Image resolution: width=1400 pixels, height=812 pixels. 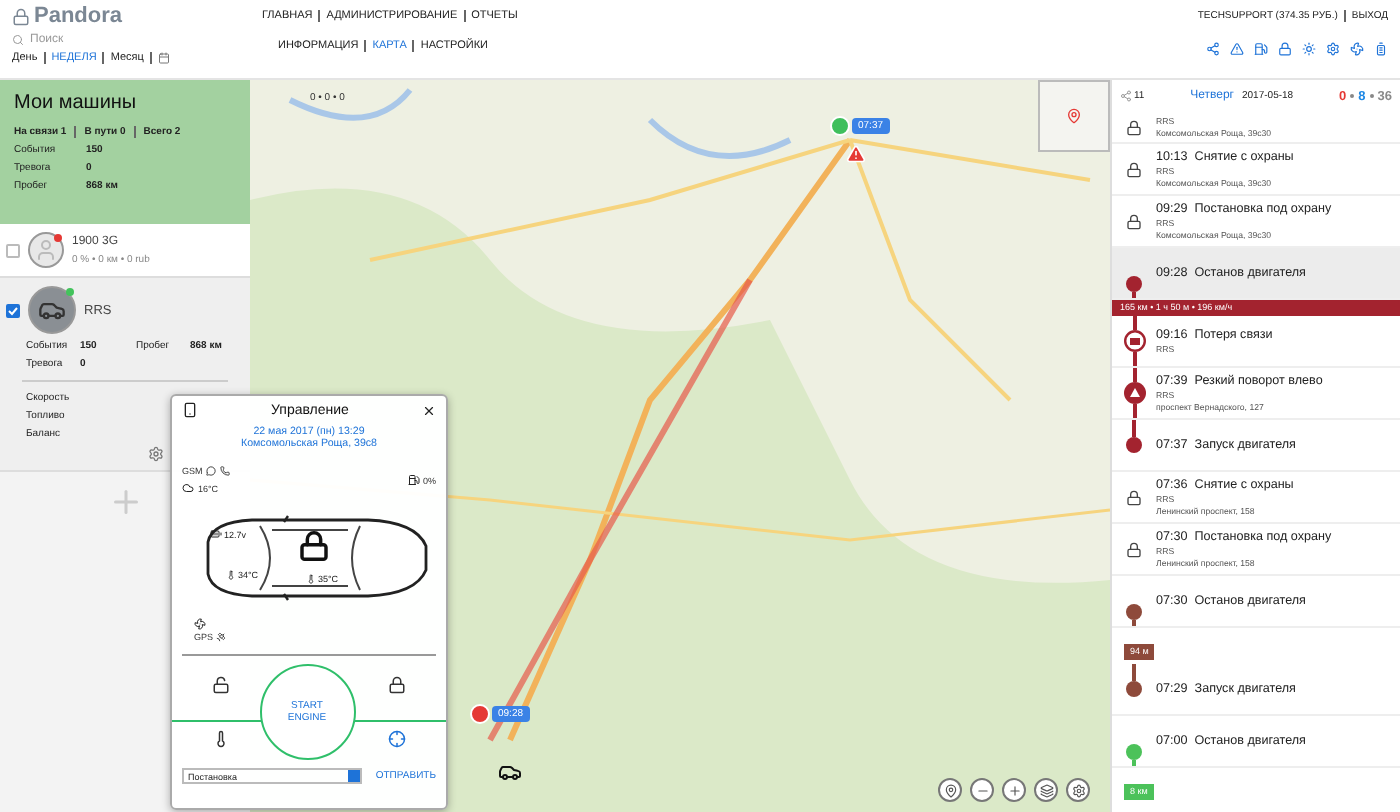 I want to click on pin-icon, so click(x=1074, y=116).